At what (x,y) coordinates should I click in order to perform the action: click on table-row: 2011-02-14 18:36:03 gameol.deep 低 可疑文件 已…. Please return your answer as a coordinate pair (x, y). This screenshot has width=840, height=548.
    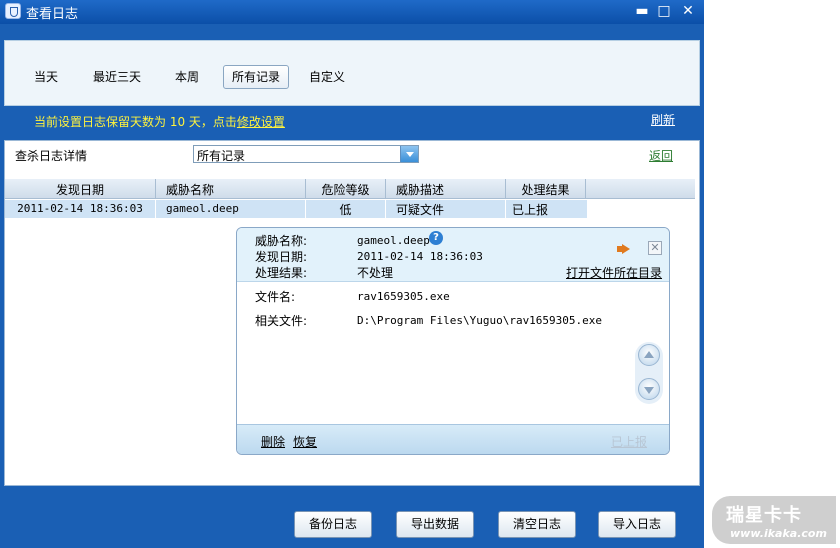
    Looking at the image, I should click on (296, 209).